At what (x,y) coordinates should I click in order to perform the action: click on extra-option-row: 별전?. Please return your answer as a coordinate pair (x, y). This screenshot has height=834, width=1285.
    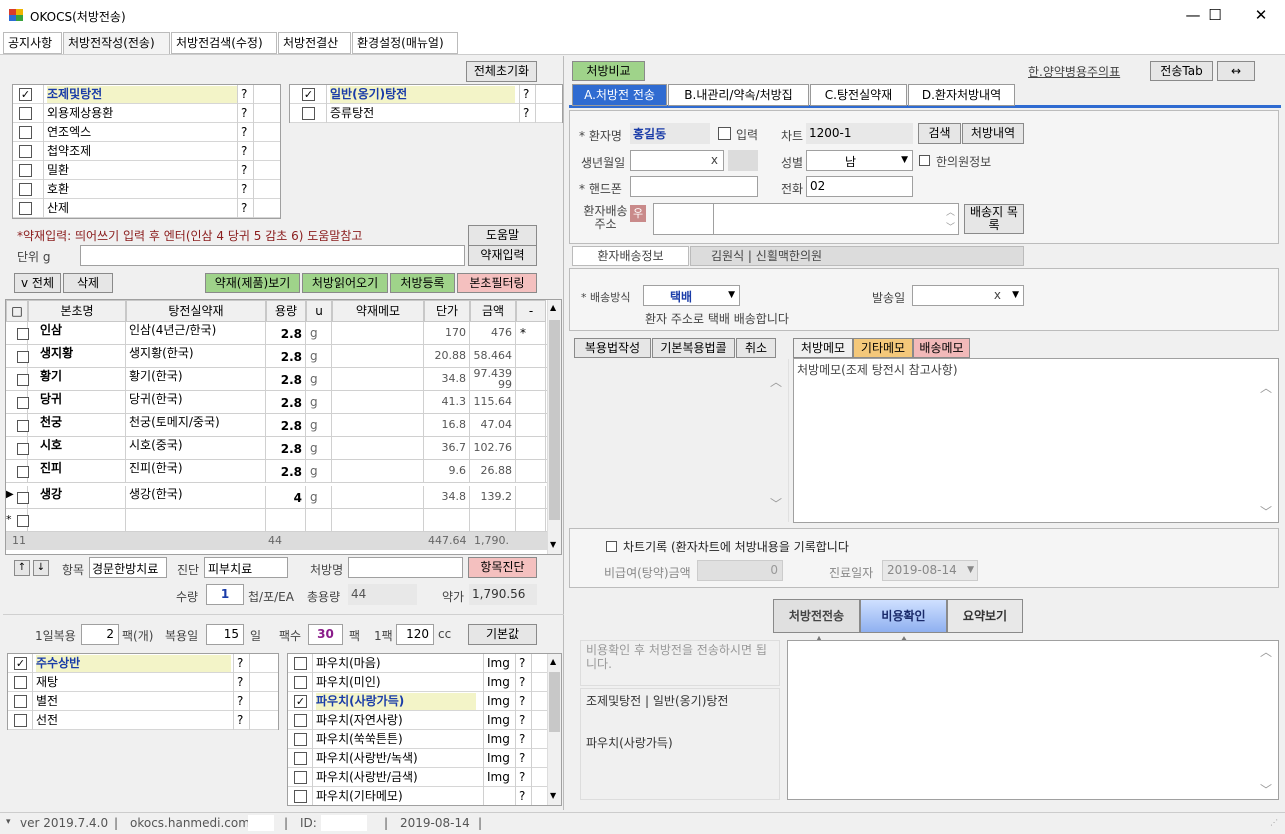
    Looking at the image, I should click on (143, 701).